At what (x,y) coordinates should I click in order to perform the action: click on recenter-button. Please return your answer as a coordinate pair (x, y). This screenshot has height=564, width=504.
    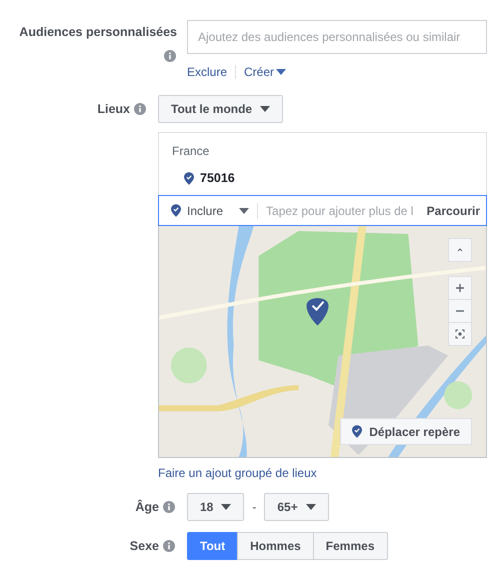
    Looking at the image, I should click on (460, 334).